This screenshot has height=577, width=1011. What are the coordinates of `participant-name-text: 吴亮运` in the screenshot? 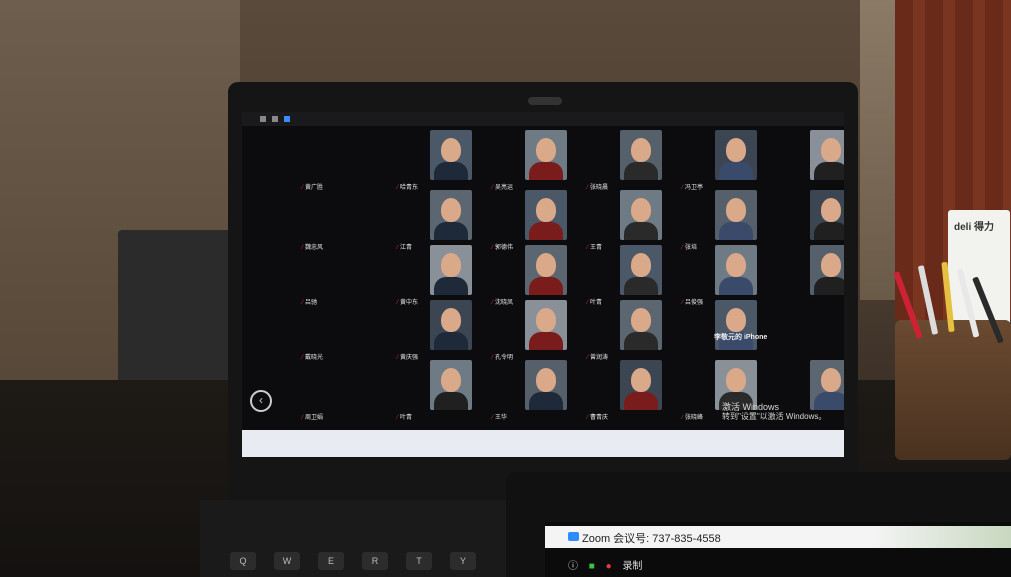 It's located at (504, 188).